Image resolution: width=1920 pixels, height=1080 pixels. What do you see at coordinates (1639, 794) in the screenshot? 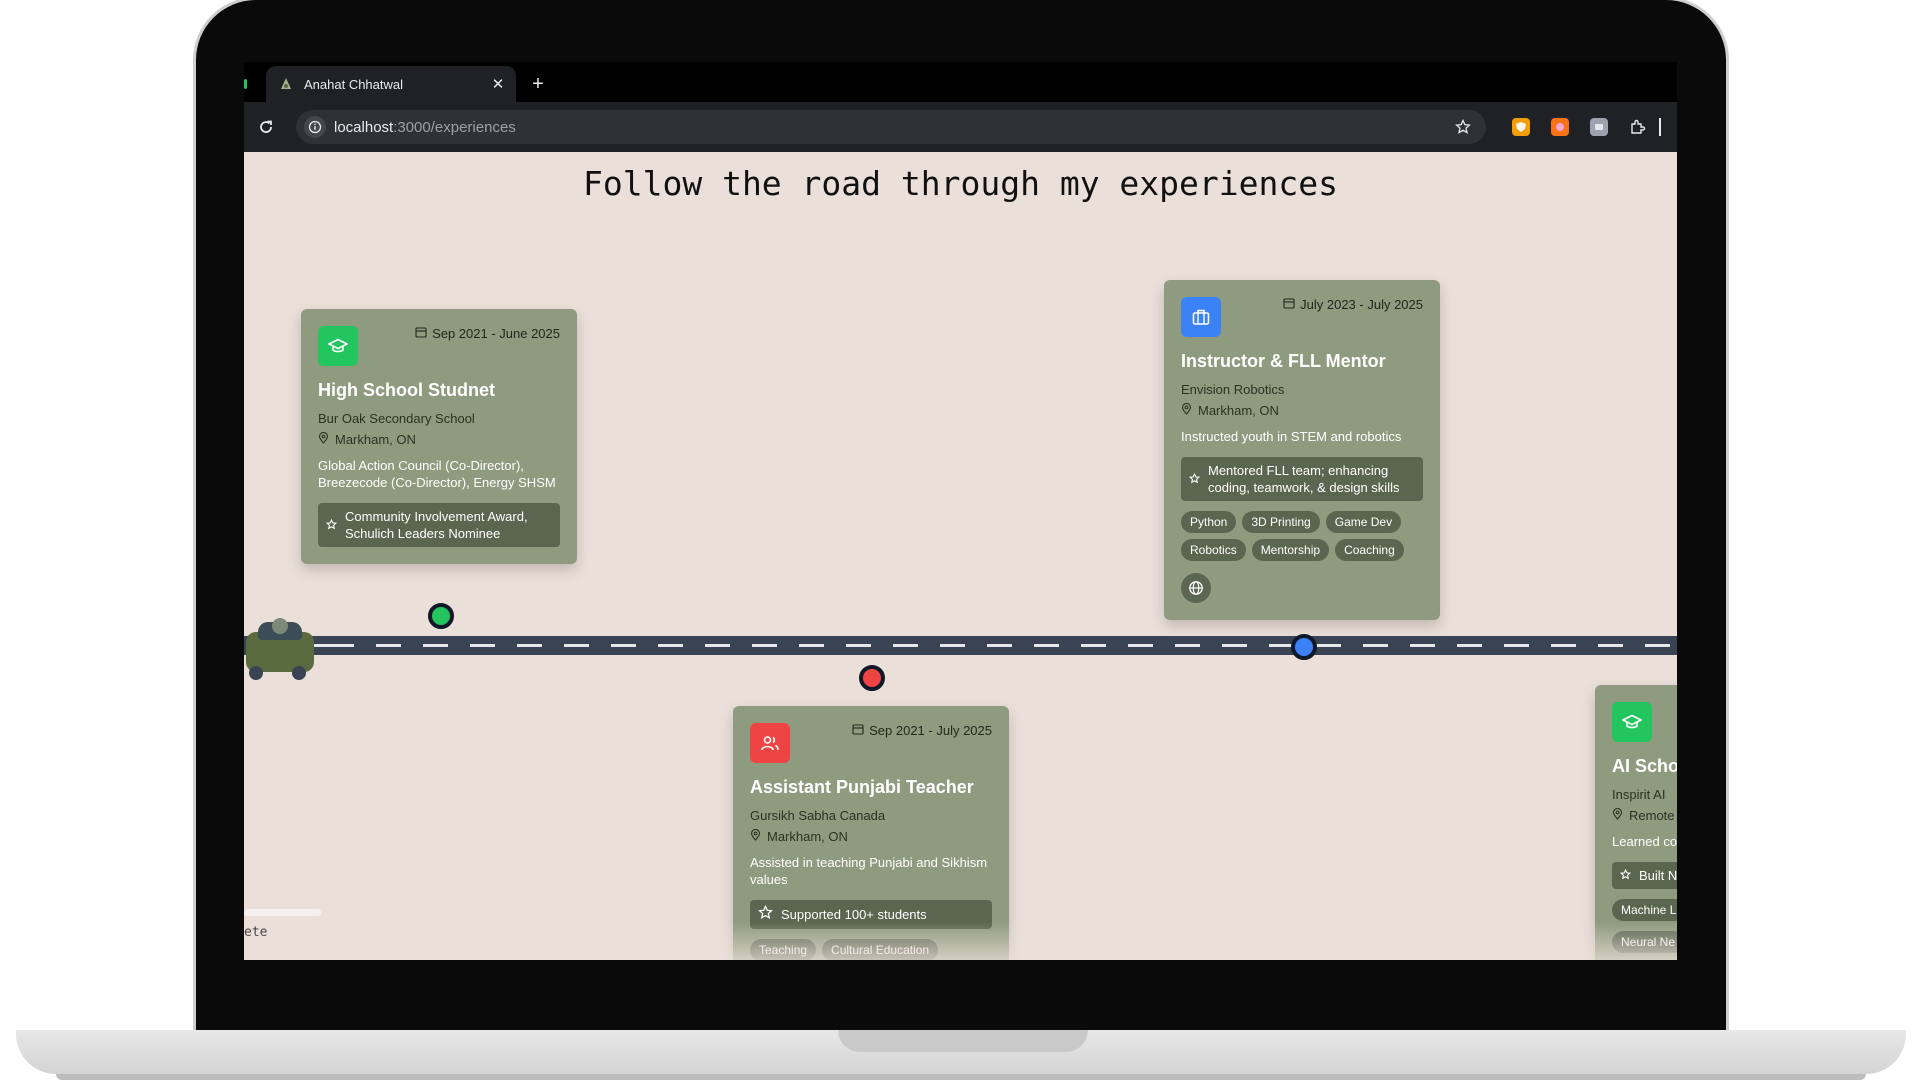
I see `card-organization: Inspirit AI` at bounding box center [1639, 794].